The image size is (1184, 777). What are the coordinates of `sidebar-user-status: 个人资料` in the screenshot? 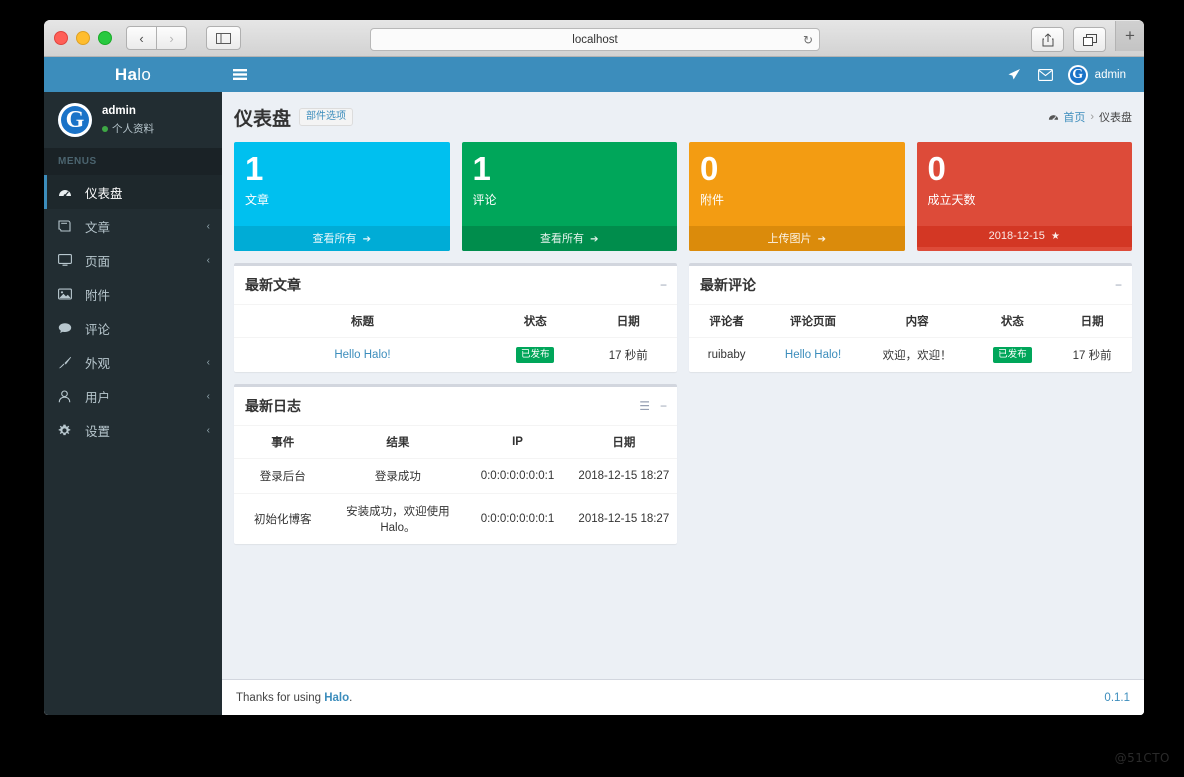 It's located at (128, 129).